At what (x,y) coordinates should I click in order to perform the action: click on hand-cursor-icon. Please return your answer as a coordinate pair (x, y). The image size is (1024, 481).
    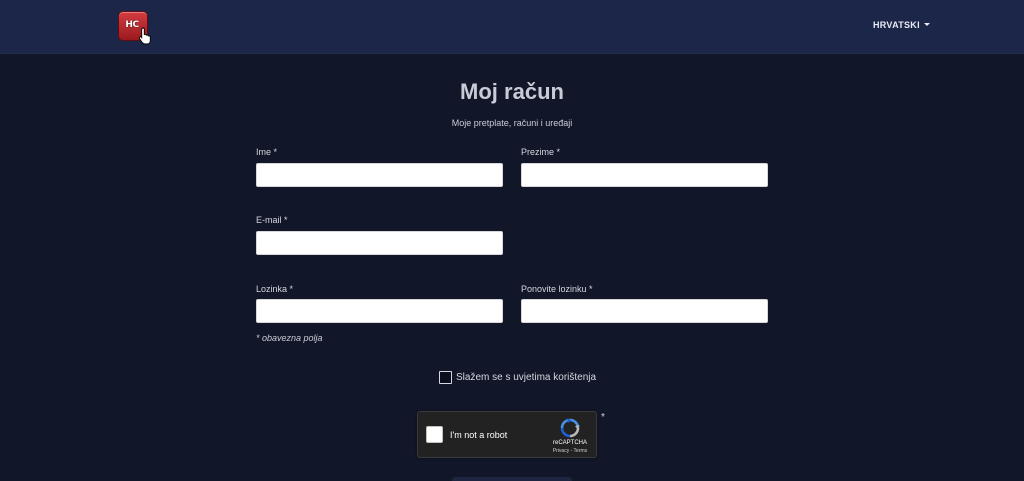
    Looking at the image, I should click on (144, 36).